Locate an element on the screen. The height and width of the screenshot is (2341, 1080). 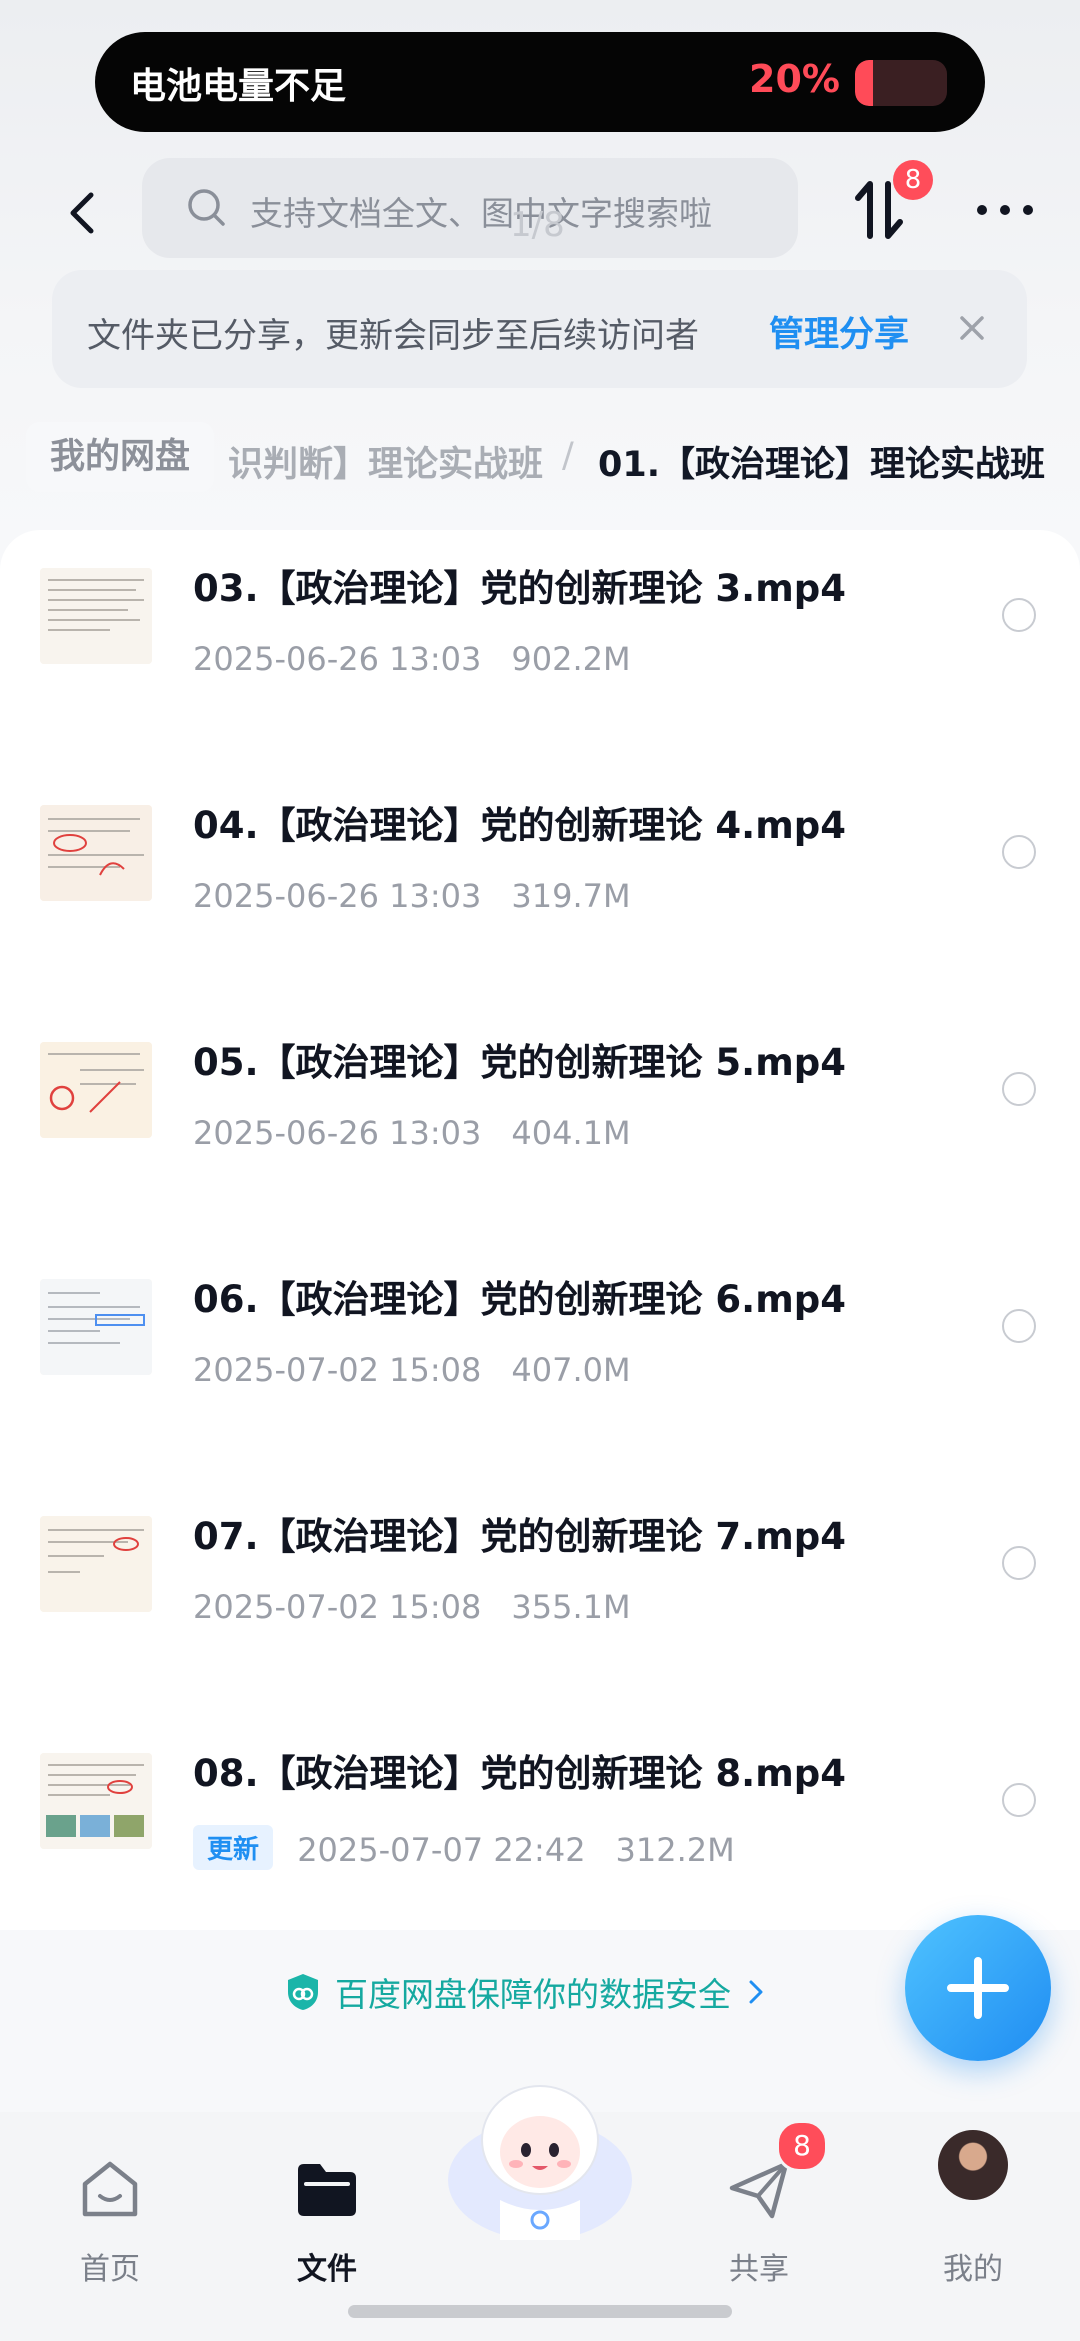
battery-percent: 20% is located at coordinates (794, 79).